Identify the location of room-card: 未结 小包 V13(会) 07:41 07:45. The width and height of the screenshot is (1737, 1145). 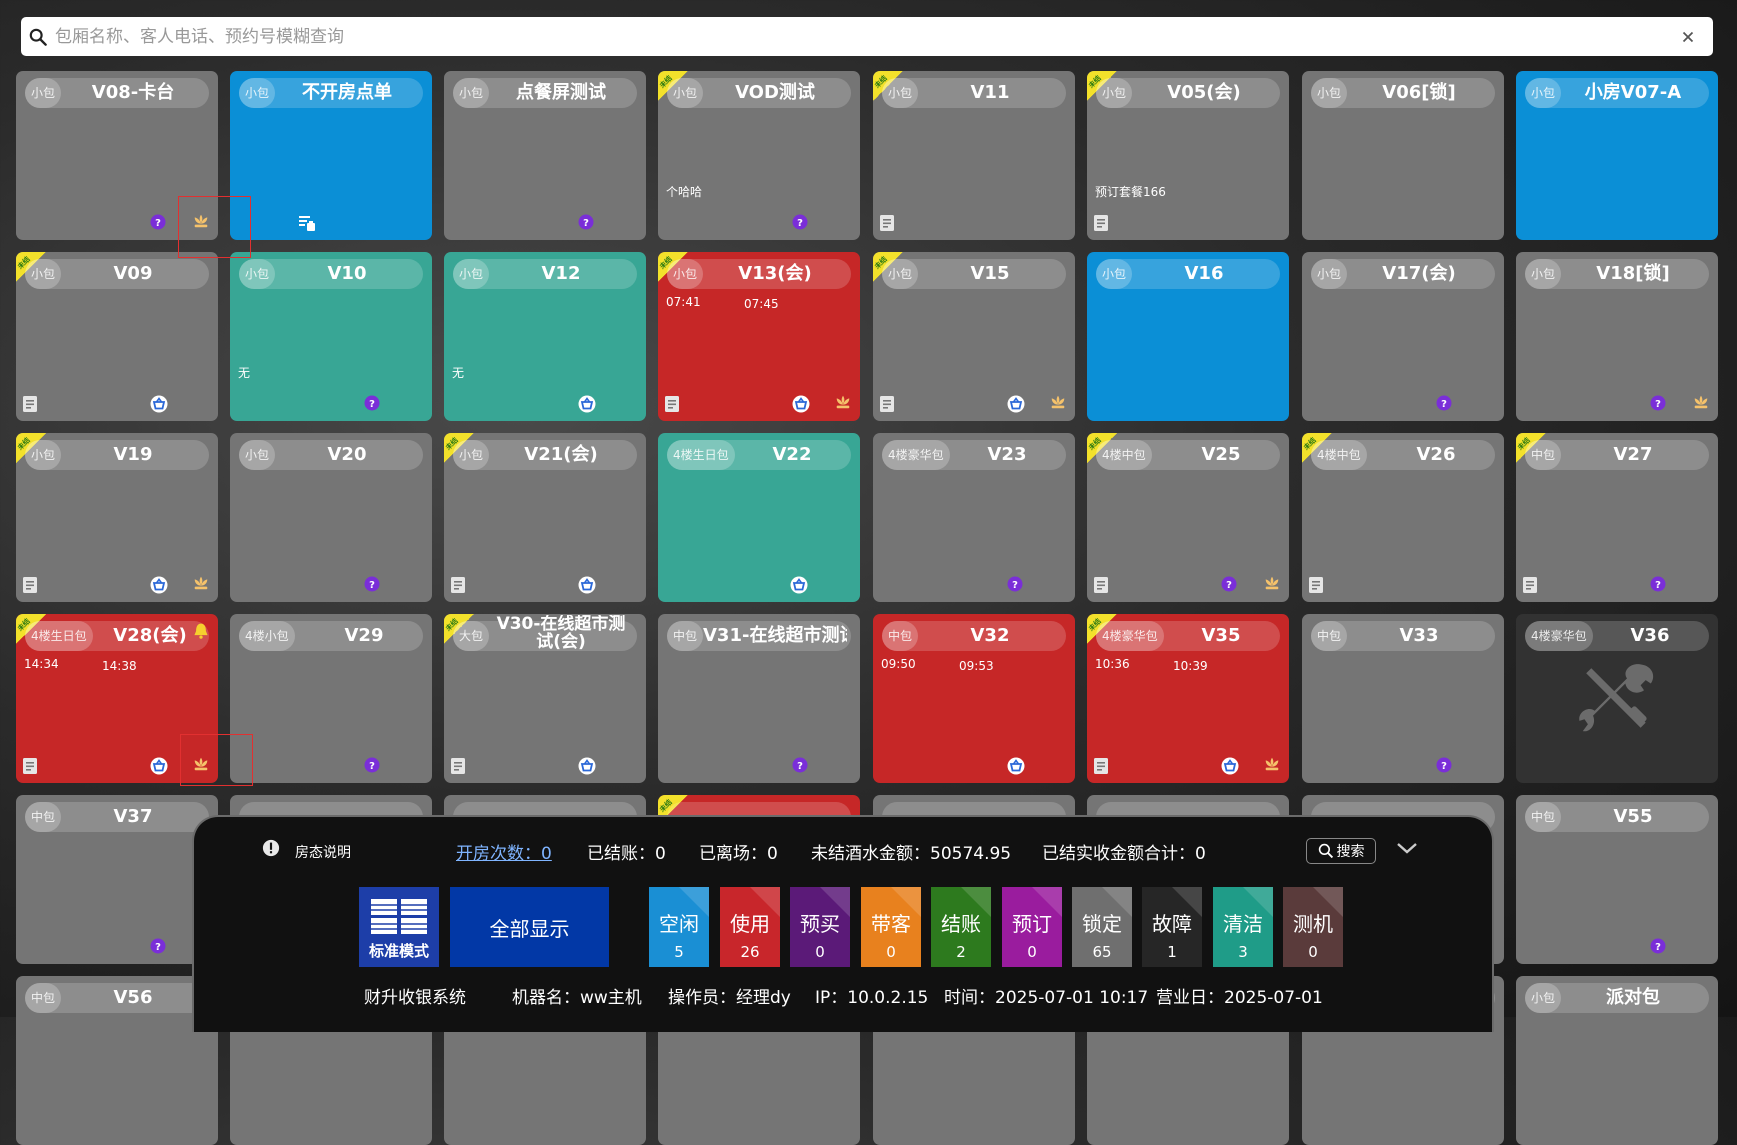
(759, 336).